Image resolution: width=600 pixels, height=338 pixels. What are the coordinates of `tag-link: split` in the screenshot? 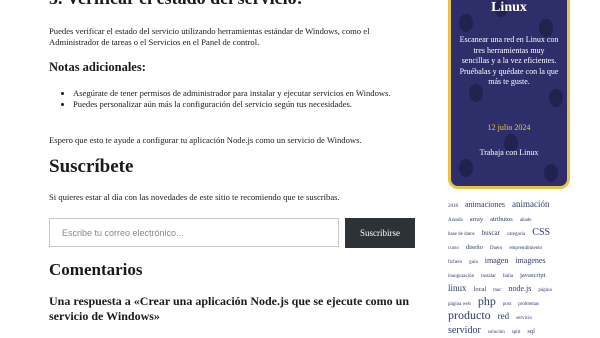 It's located at (516, 332).